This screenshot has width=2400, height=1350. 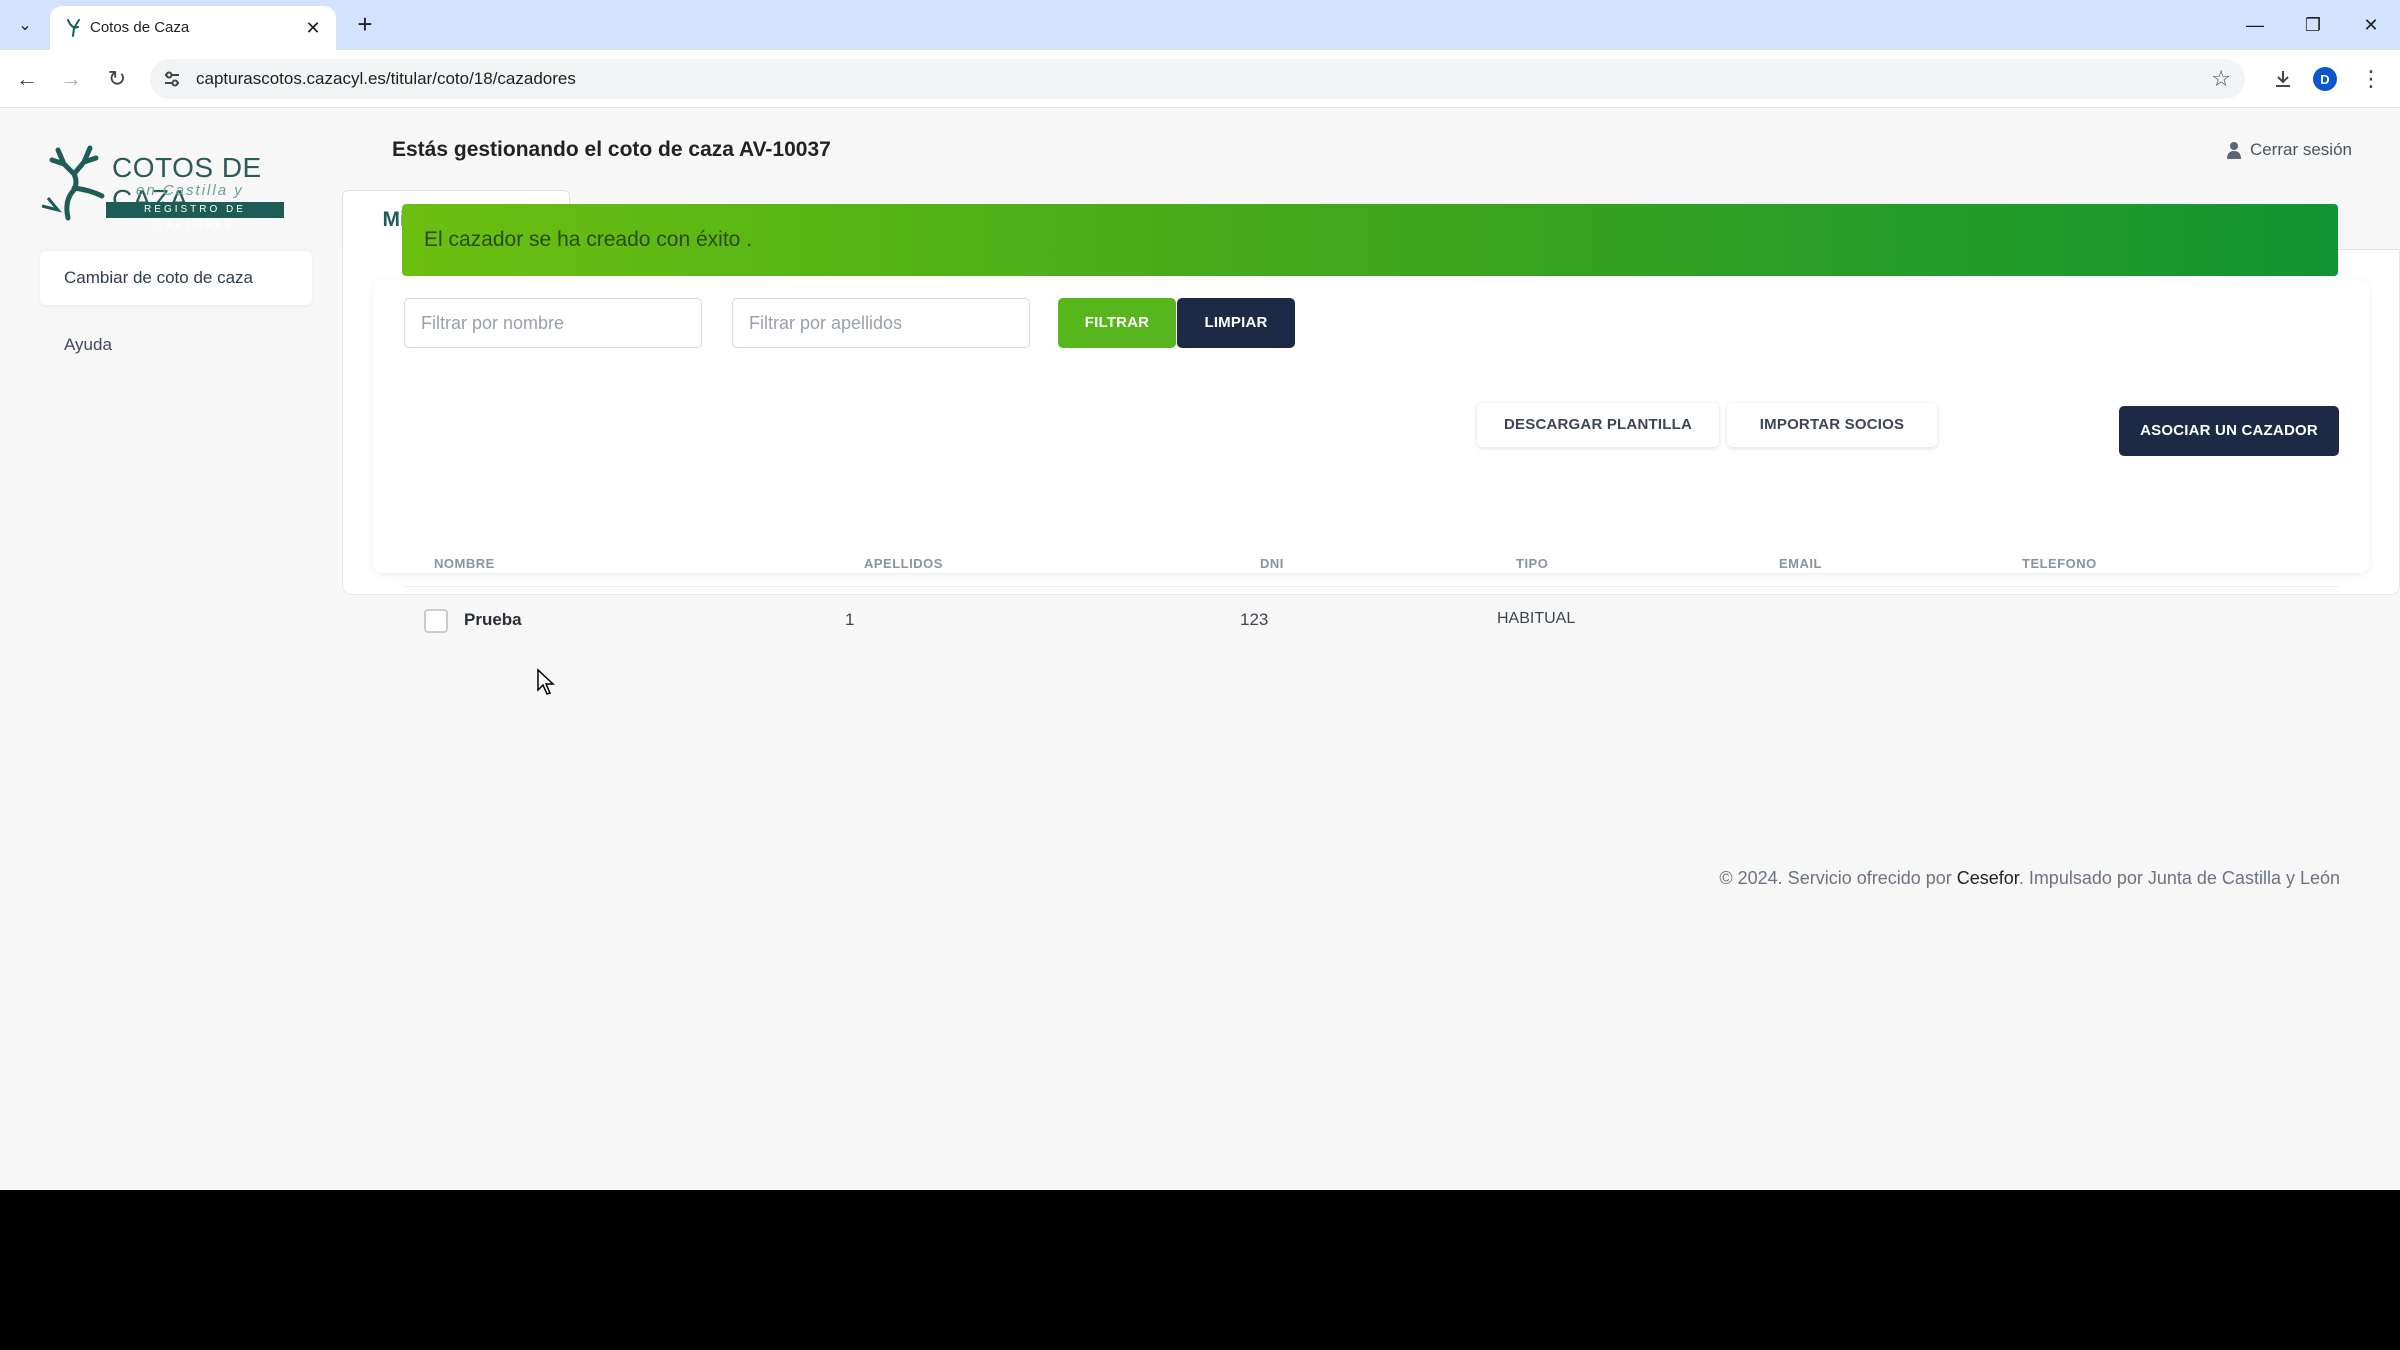 I want to click on profile-avatar: D, so click(x=2325, y=79).